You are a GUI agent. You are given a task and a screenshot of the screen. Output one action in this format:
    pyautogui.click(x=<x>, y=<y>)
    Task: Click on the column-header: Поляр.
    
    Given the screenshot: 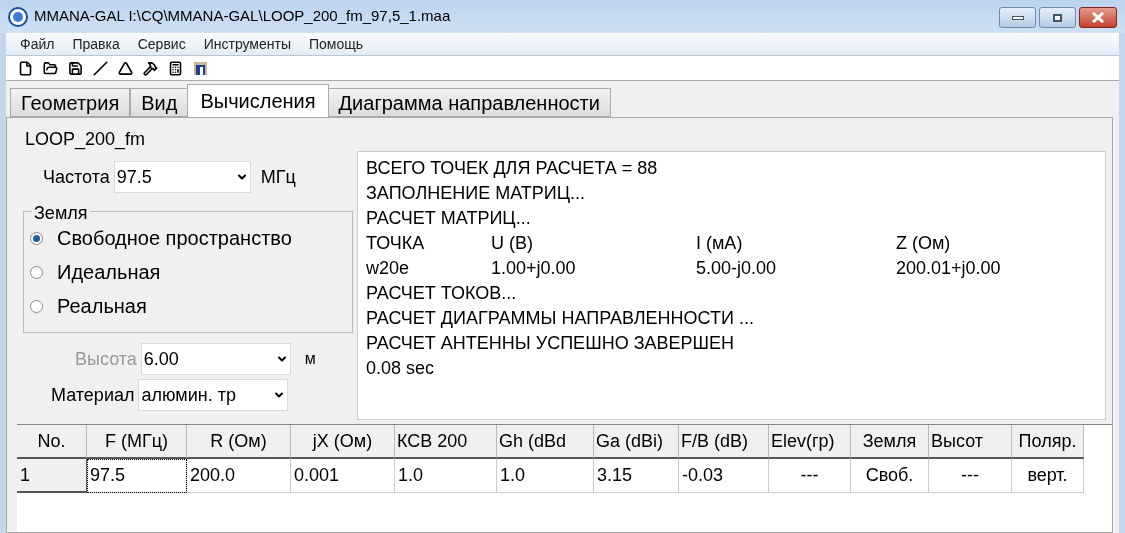 What is the action you would take?
    pyautogui.click(x=1048, y=442)
    